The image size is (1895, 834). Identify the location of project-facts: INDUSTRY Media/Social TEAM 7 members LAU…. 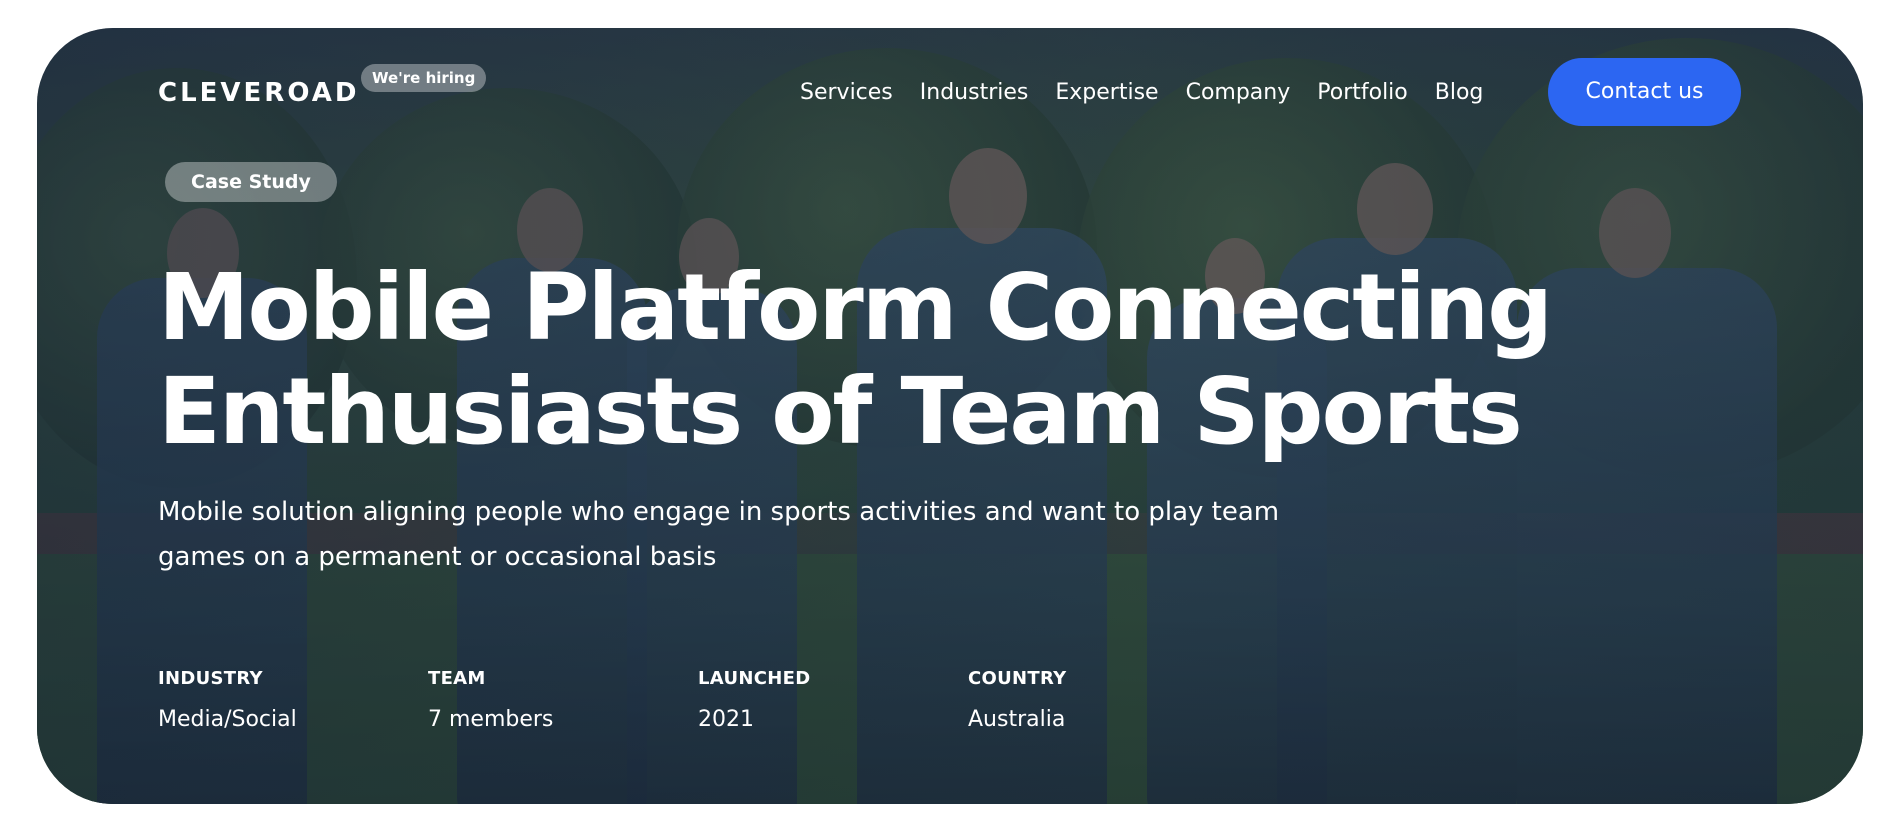
(698, 700).